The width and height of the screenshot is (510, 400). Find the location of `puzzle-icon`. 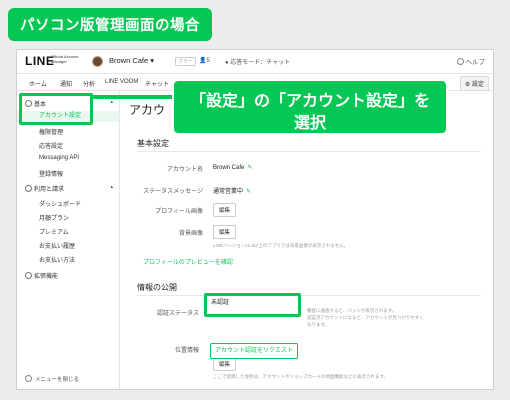

puzzle-icon is located at coordinates (28, 275).